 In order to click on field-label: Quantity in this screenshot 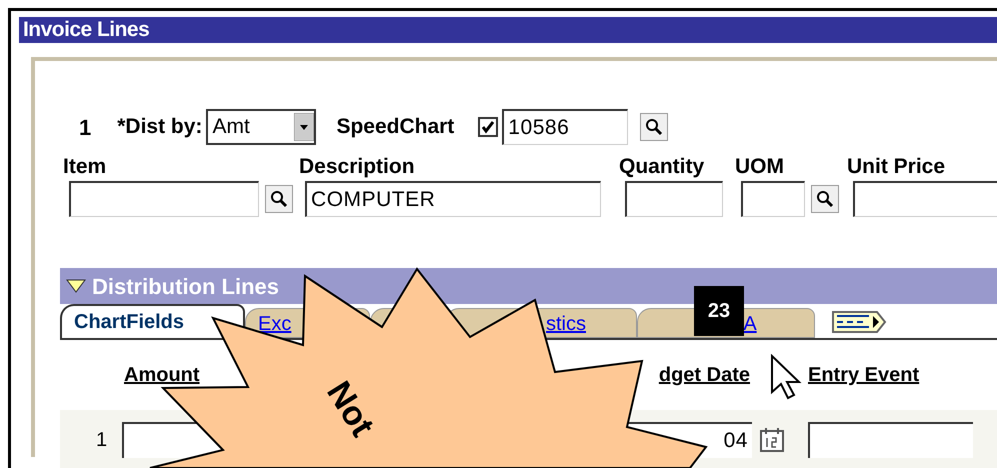, I will do `click(661, 167)`.